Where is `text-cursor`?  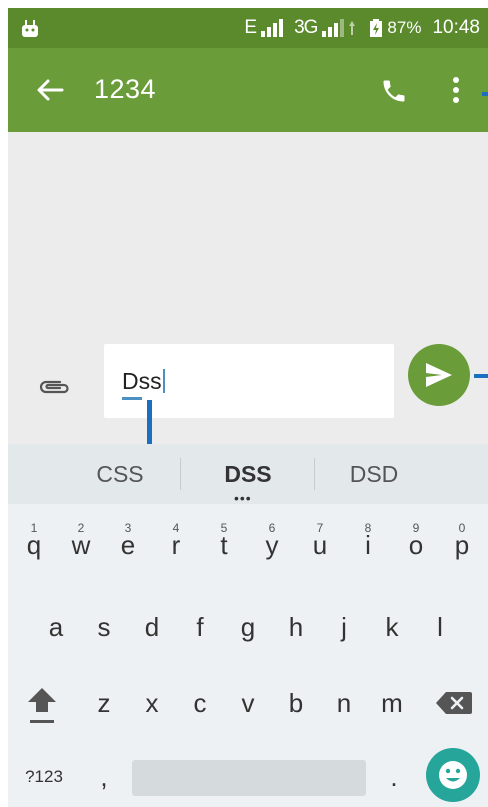 text-cursor is located at coordinates (163, 381).